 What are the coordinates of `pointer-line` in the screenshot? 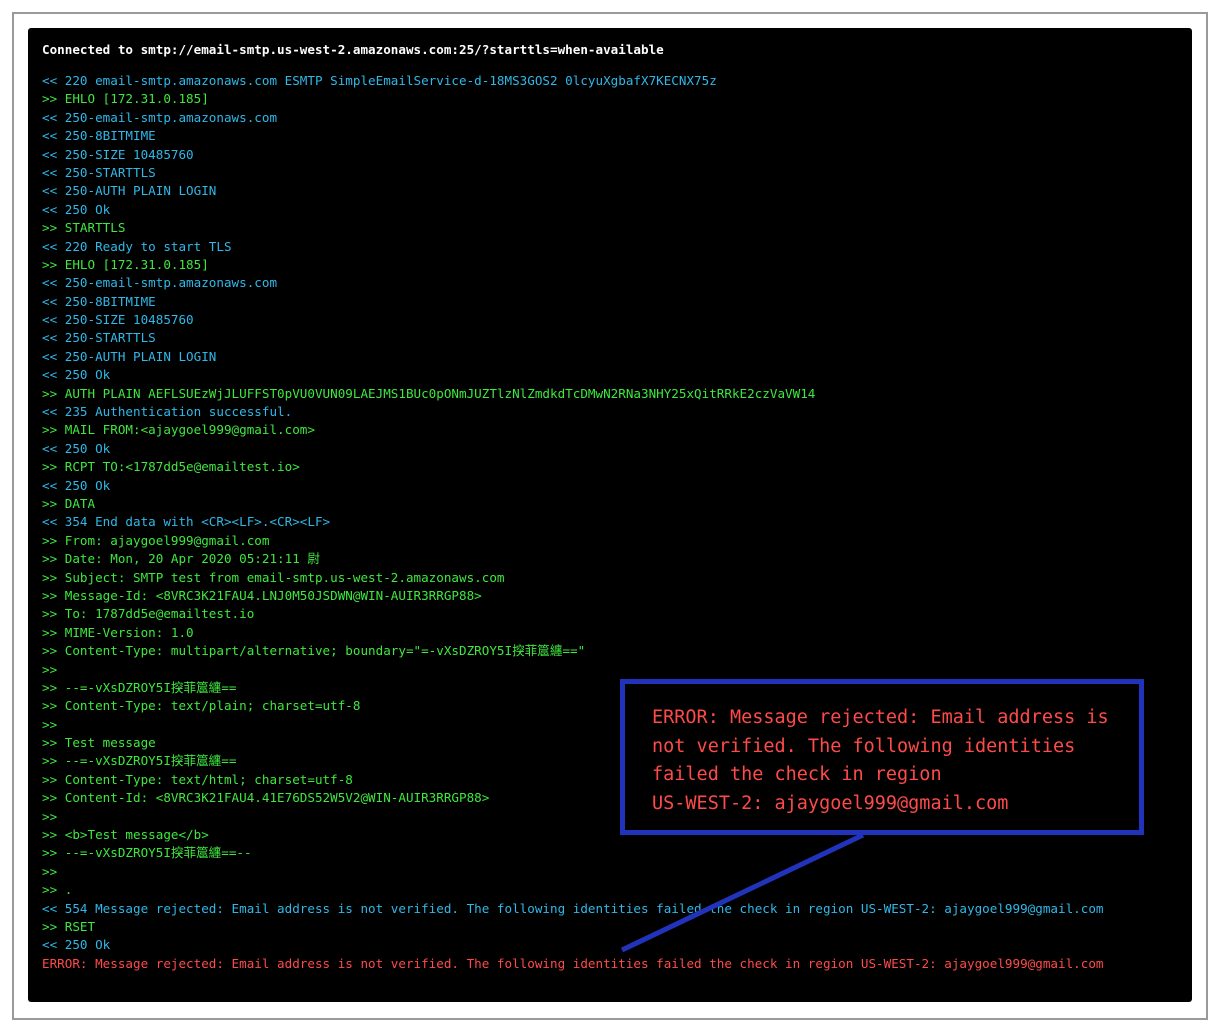 It's located at (742, 892).